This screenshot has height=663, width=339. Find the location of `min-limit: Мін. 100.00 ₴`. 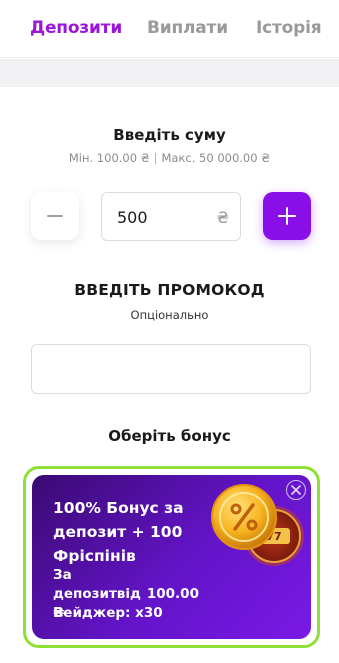

min-limit: Мін. 100.00 ₴ is located at coordinates (109, 158).